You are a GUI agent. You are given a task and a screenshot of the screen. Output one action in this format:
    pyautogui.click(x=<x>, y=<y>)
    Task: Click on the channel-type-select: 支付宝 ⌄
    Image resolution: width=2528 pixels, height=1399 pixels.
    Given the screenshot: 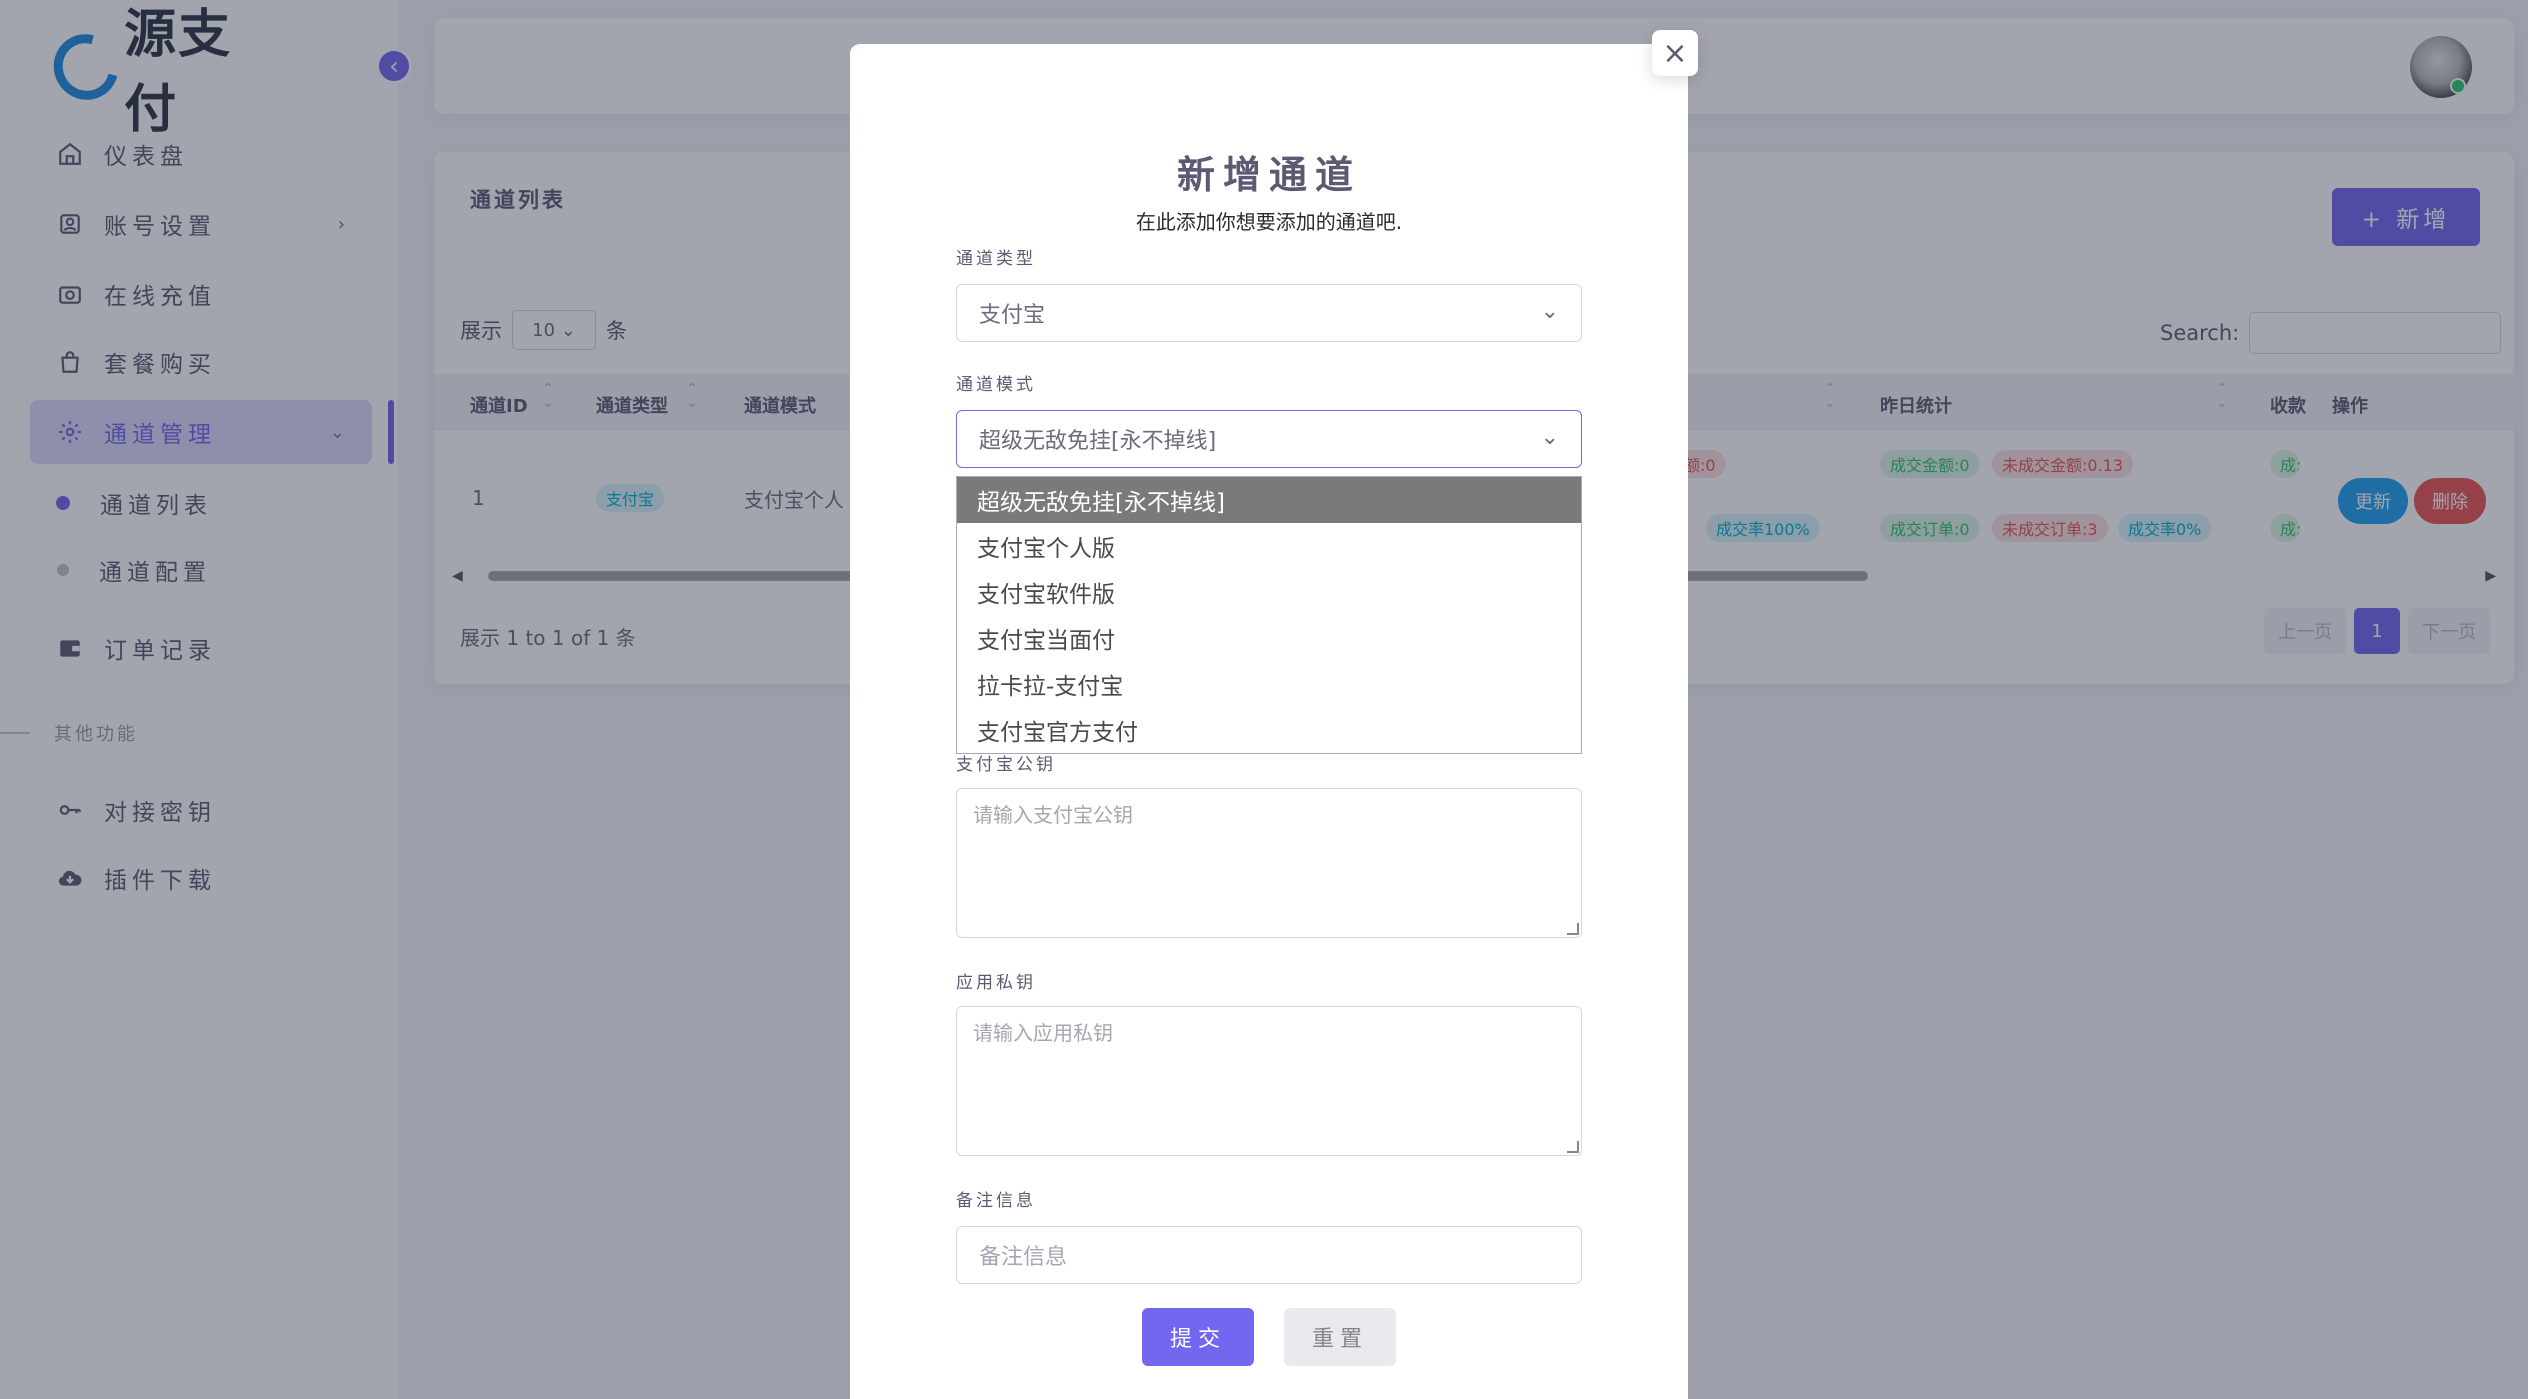 What is the action you would take?
    pyautogui.click(x=1269, y=313)
    